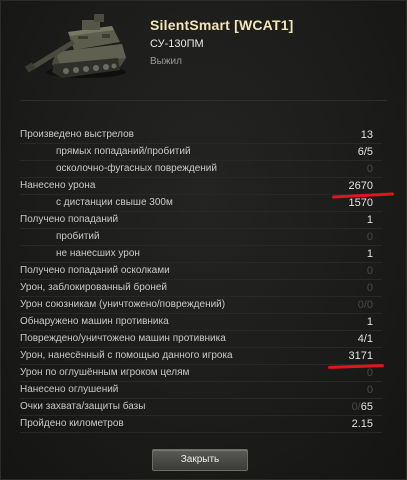  What do you see at coordinates (98, 253) in the screenshot?
I see `stat-label: не нанесших урон` at bounding box center [98, 253].